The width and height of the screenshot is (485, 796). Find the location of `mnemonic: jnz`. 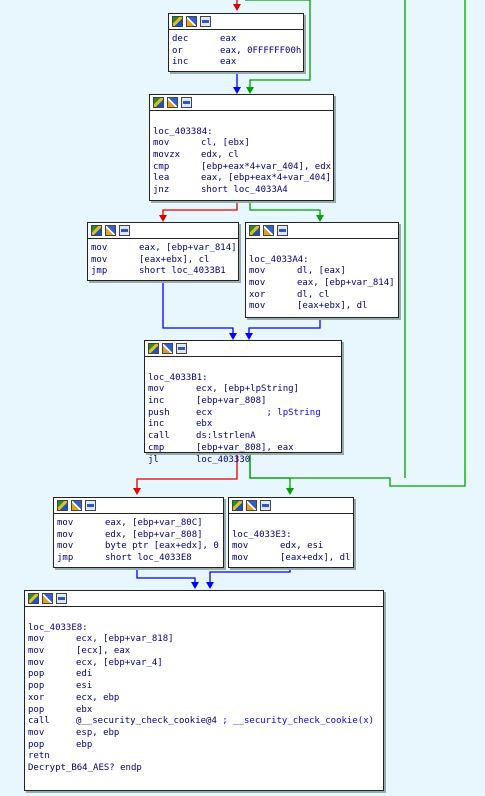

mnemonic: jnz is located at coordinates (161, 190).